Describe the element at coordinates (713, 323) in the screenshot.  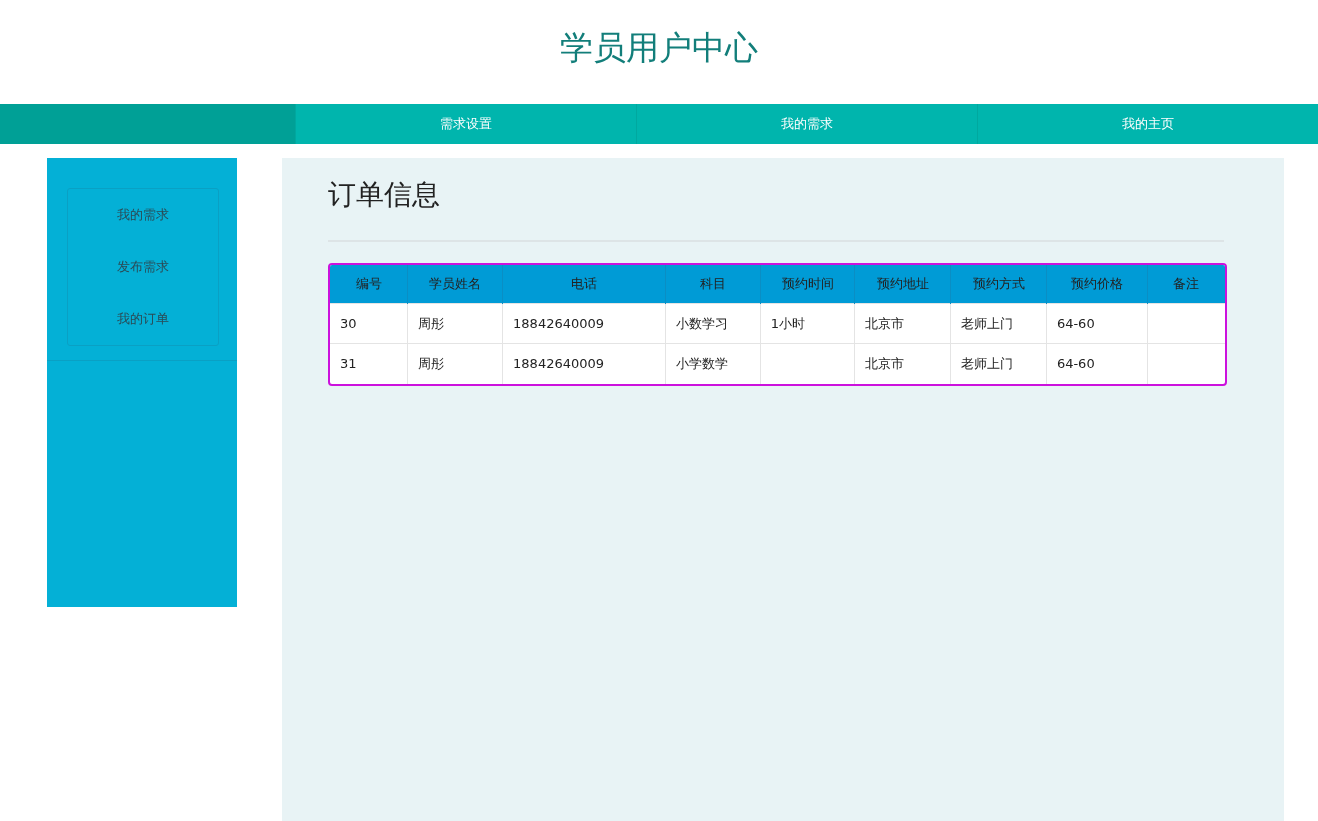
I see `table-cell: 小数学习` at that location.